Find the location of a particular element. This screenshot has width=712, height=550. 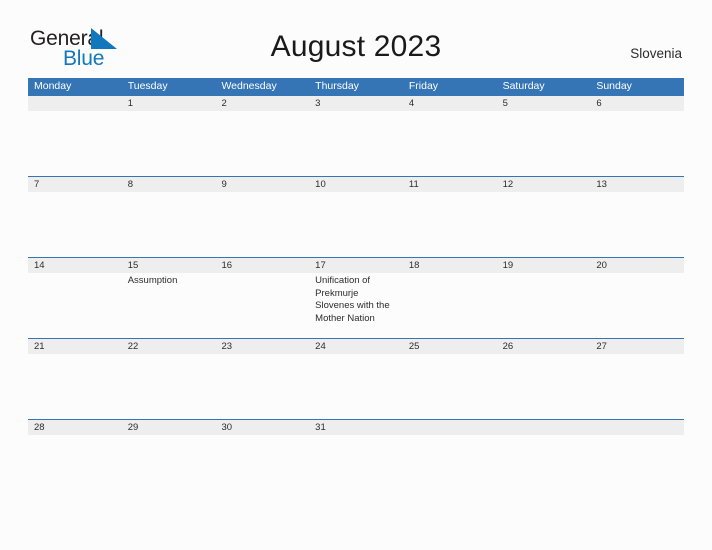

page-header: General Blue August 2023 Slovenia is located at coordinates (356, 39).